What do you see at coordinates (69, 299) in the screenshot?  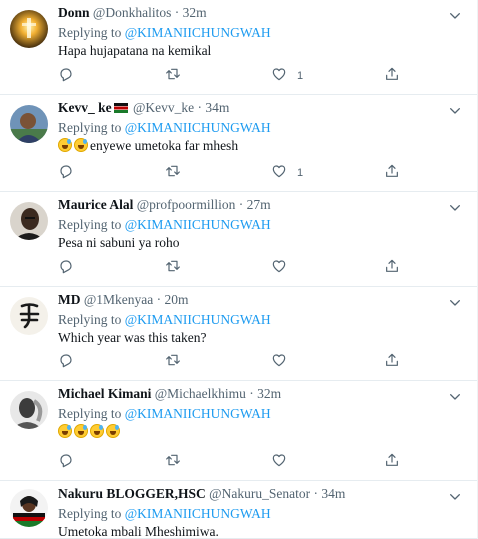 I see `display-name: MD` at bounding box center [69, 299].